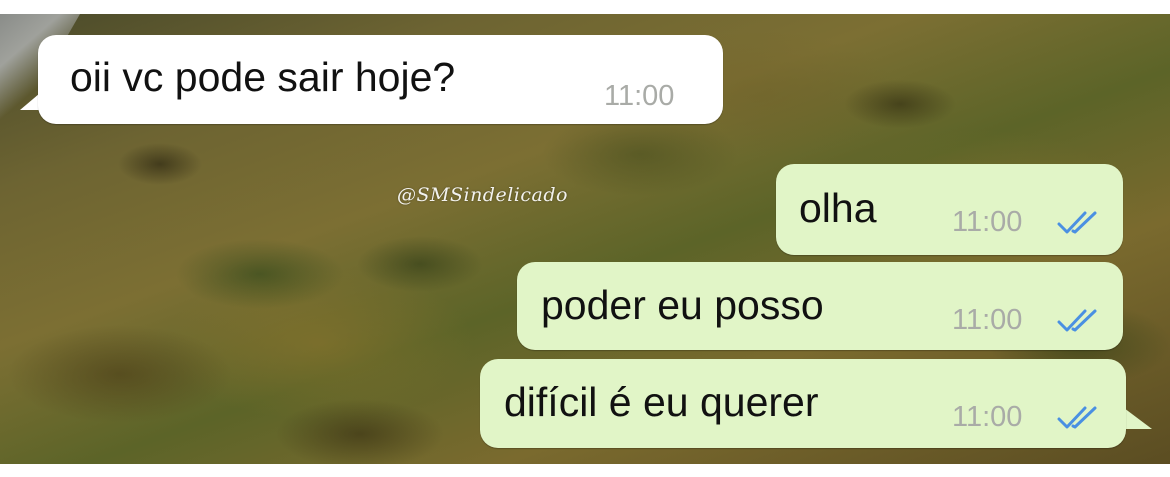 The image size is (1170, 477). I want to click on message-outgoing: olha 11:00, so click(949, 209).